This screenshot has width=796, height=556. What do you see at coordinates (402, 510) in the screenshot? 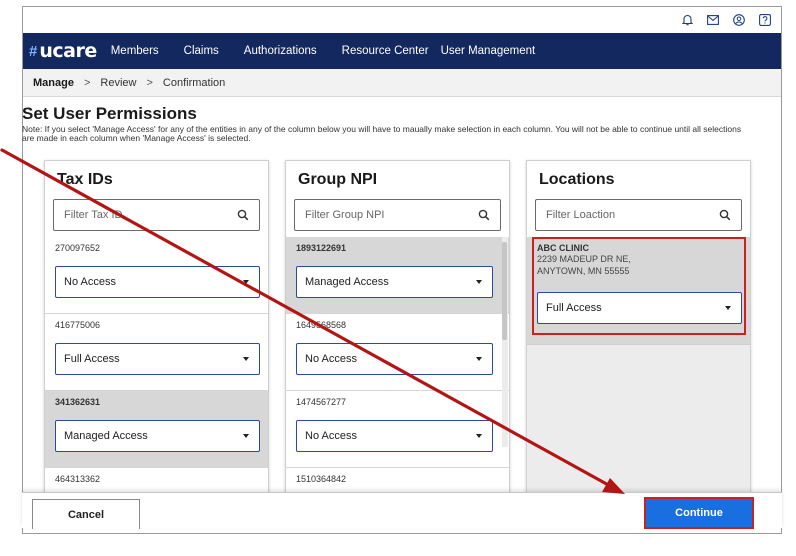
I see `action-footer: Cancel Continue` at bounding box center [402, 510].